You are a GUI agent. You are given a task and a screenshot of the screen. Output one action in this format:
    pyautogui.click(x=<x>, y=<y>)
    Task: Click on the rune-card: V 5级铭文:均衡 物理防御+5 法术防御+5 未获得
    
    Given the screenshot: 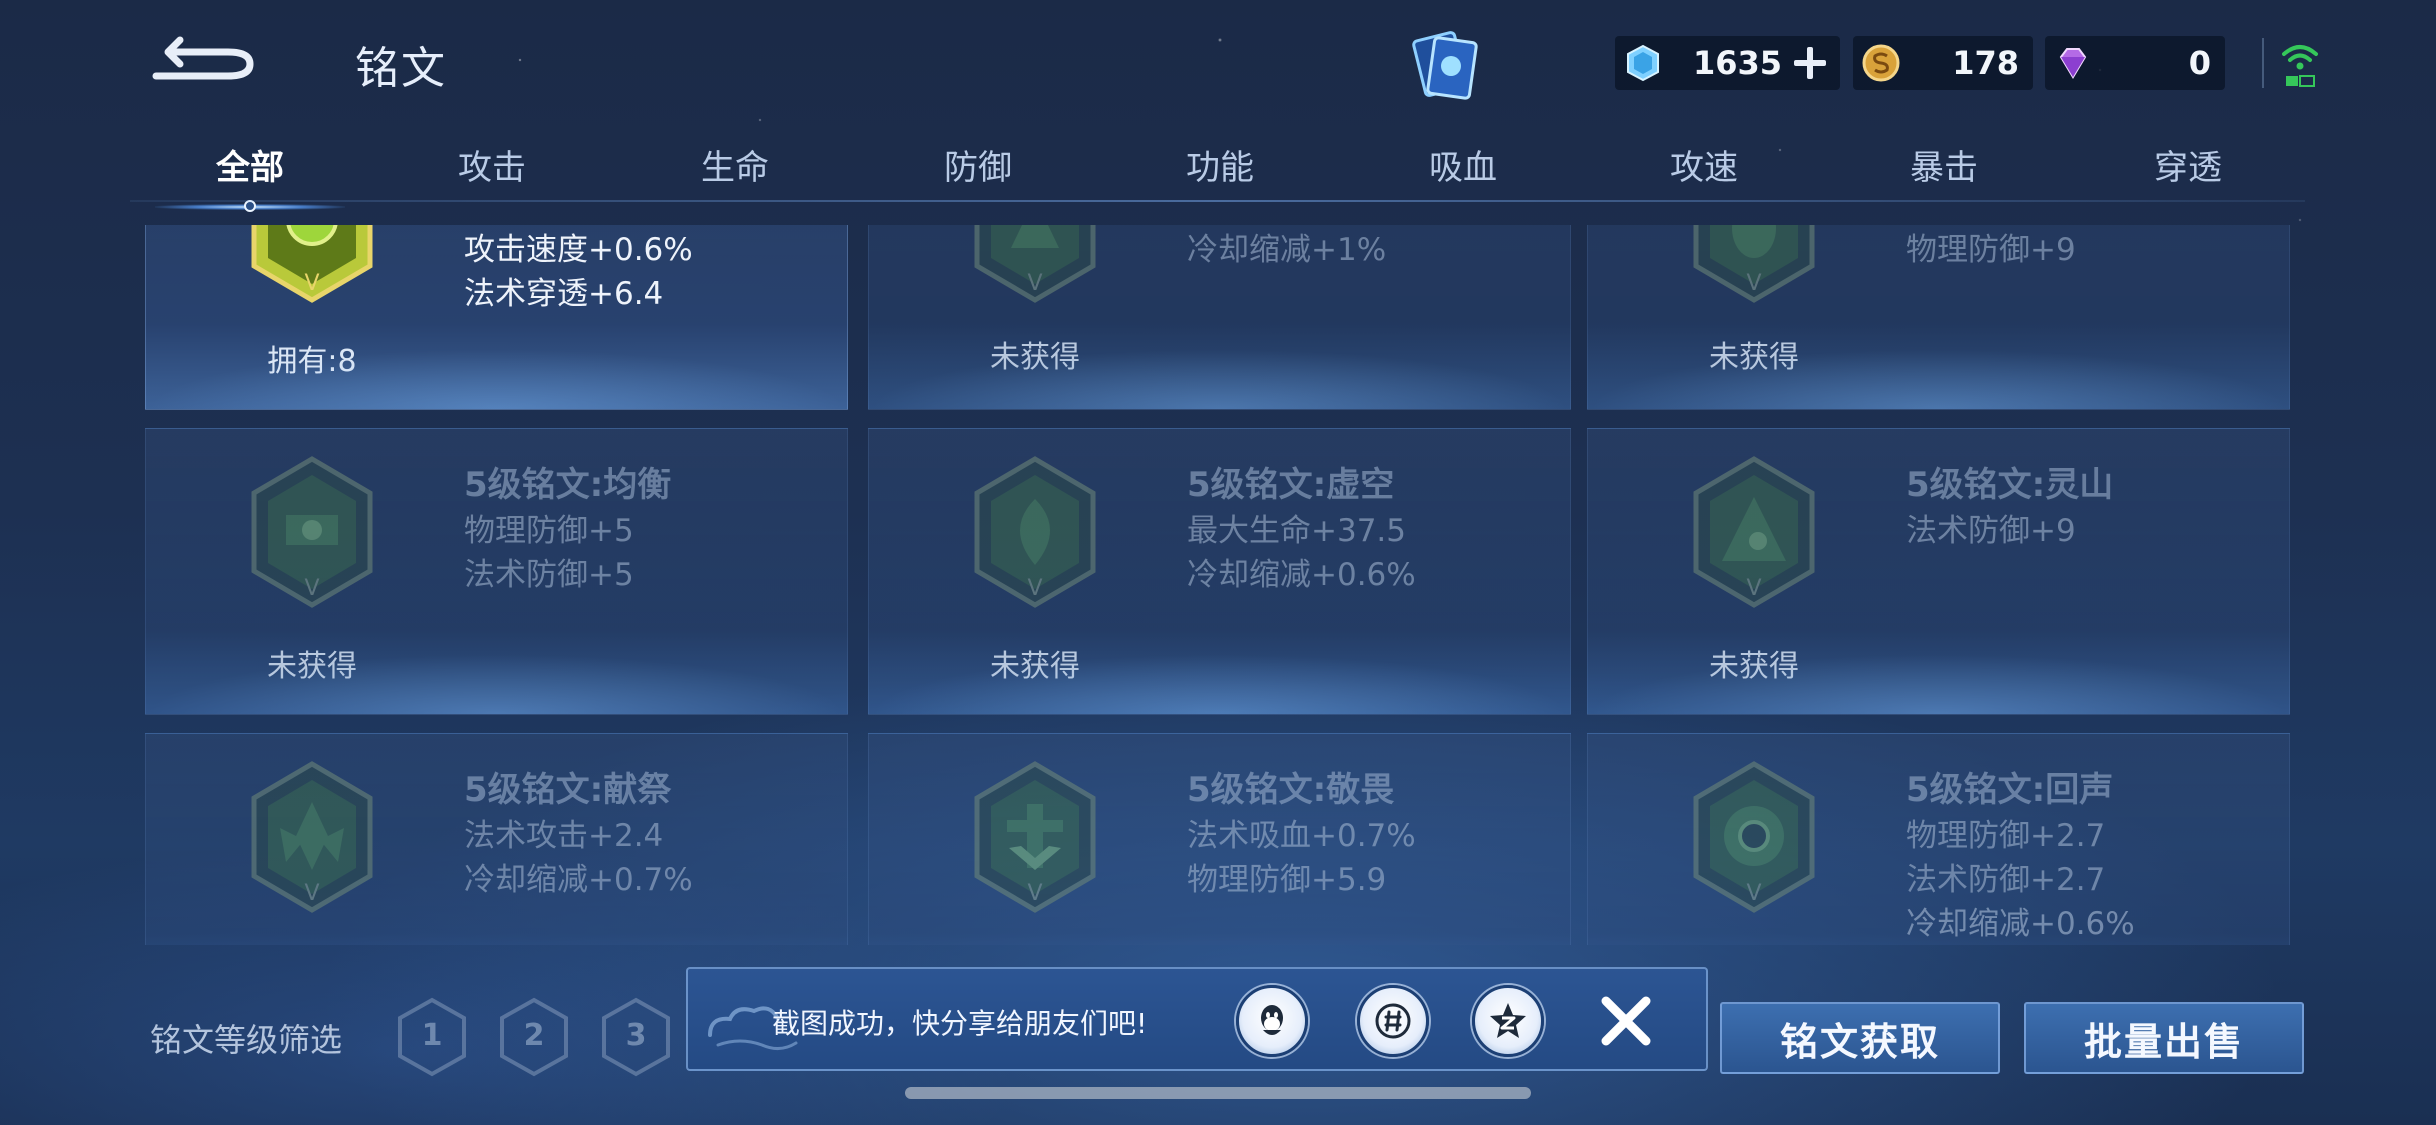 What is the action you would take?
    pyautogui.click(x=496, y=571)
    